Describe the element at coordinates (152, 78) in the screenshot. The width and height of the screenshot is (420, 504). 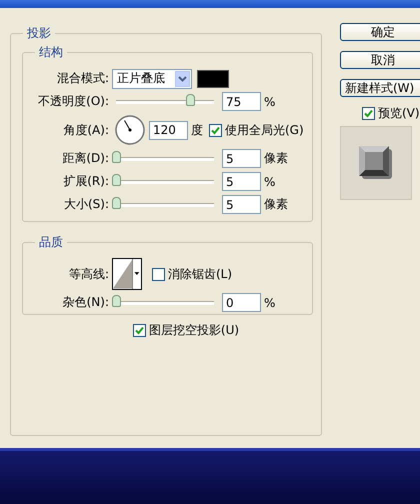
I see `blend-mode-dropdown: 正片叠底` at that location.